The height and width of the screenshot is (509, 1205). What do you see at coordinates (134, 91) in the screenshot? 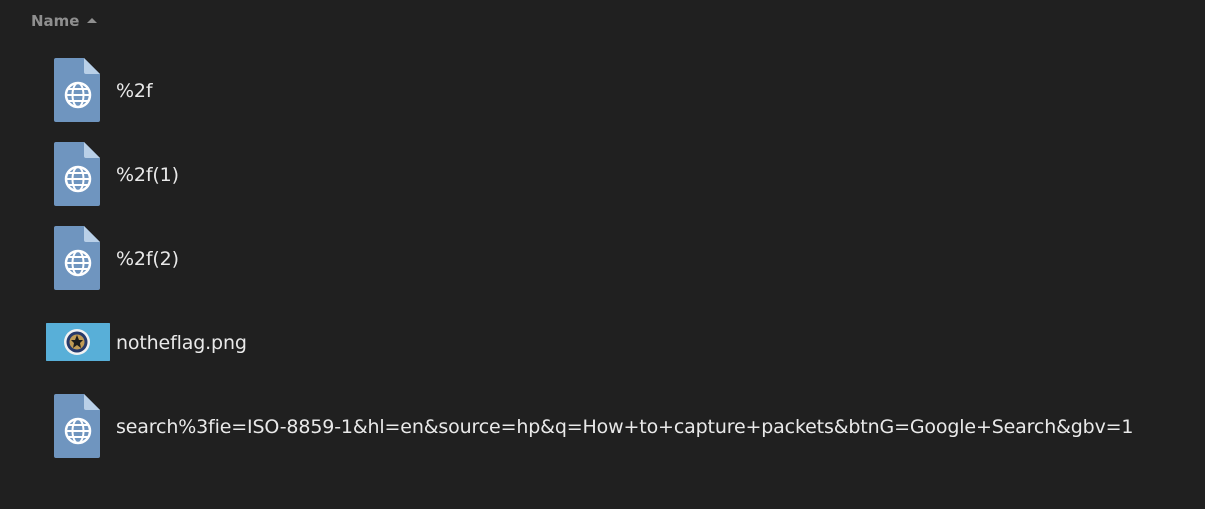
I see `file-name: %2f` at bounding box center [134, 91].